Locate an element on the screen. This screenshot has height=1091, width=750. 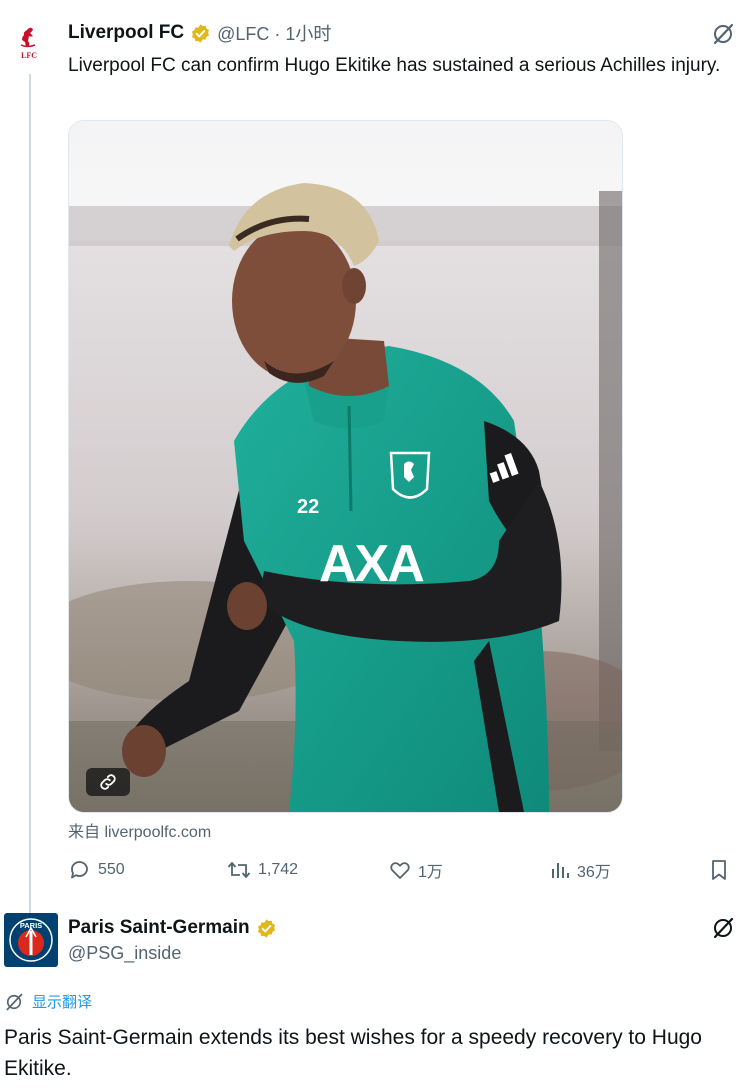
repost-button: 1,742 is located at coordinates (262, 870).